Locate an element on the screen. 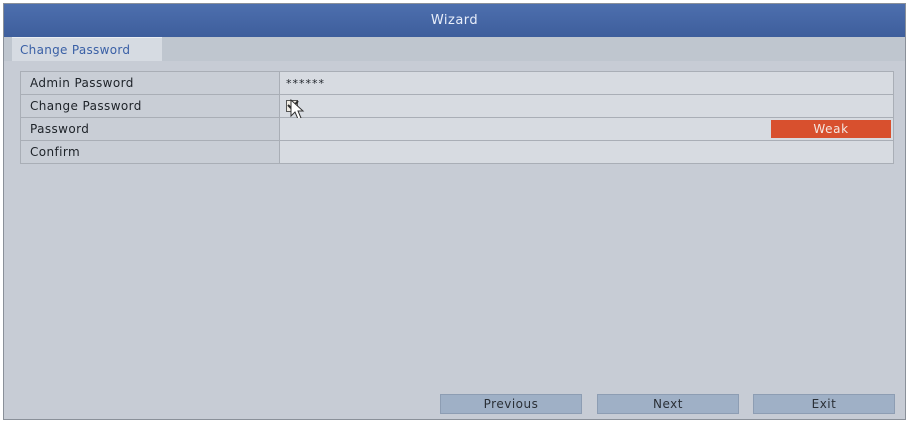  admin-password-value: ****** is located at coordinates (305, 83).